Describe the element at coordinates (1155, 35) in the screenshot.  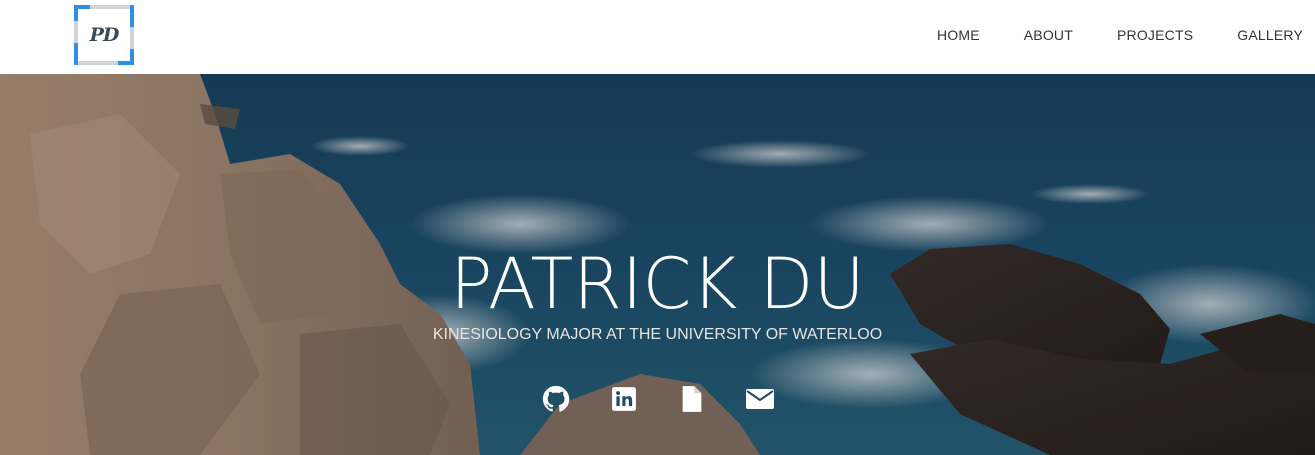
I see `nav-projects: PROJECTS` at that location.